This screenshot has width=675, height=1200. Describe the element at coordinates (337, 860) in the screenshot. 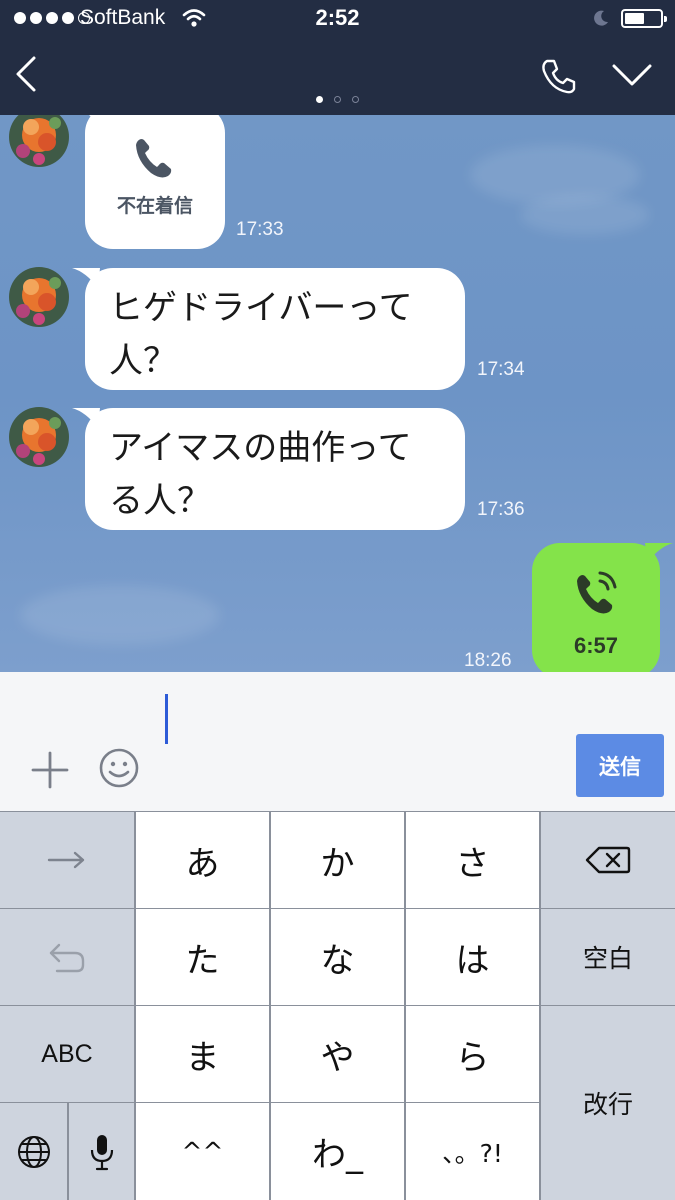

I see `key-ka: か` at that location.